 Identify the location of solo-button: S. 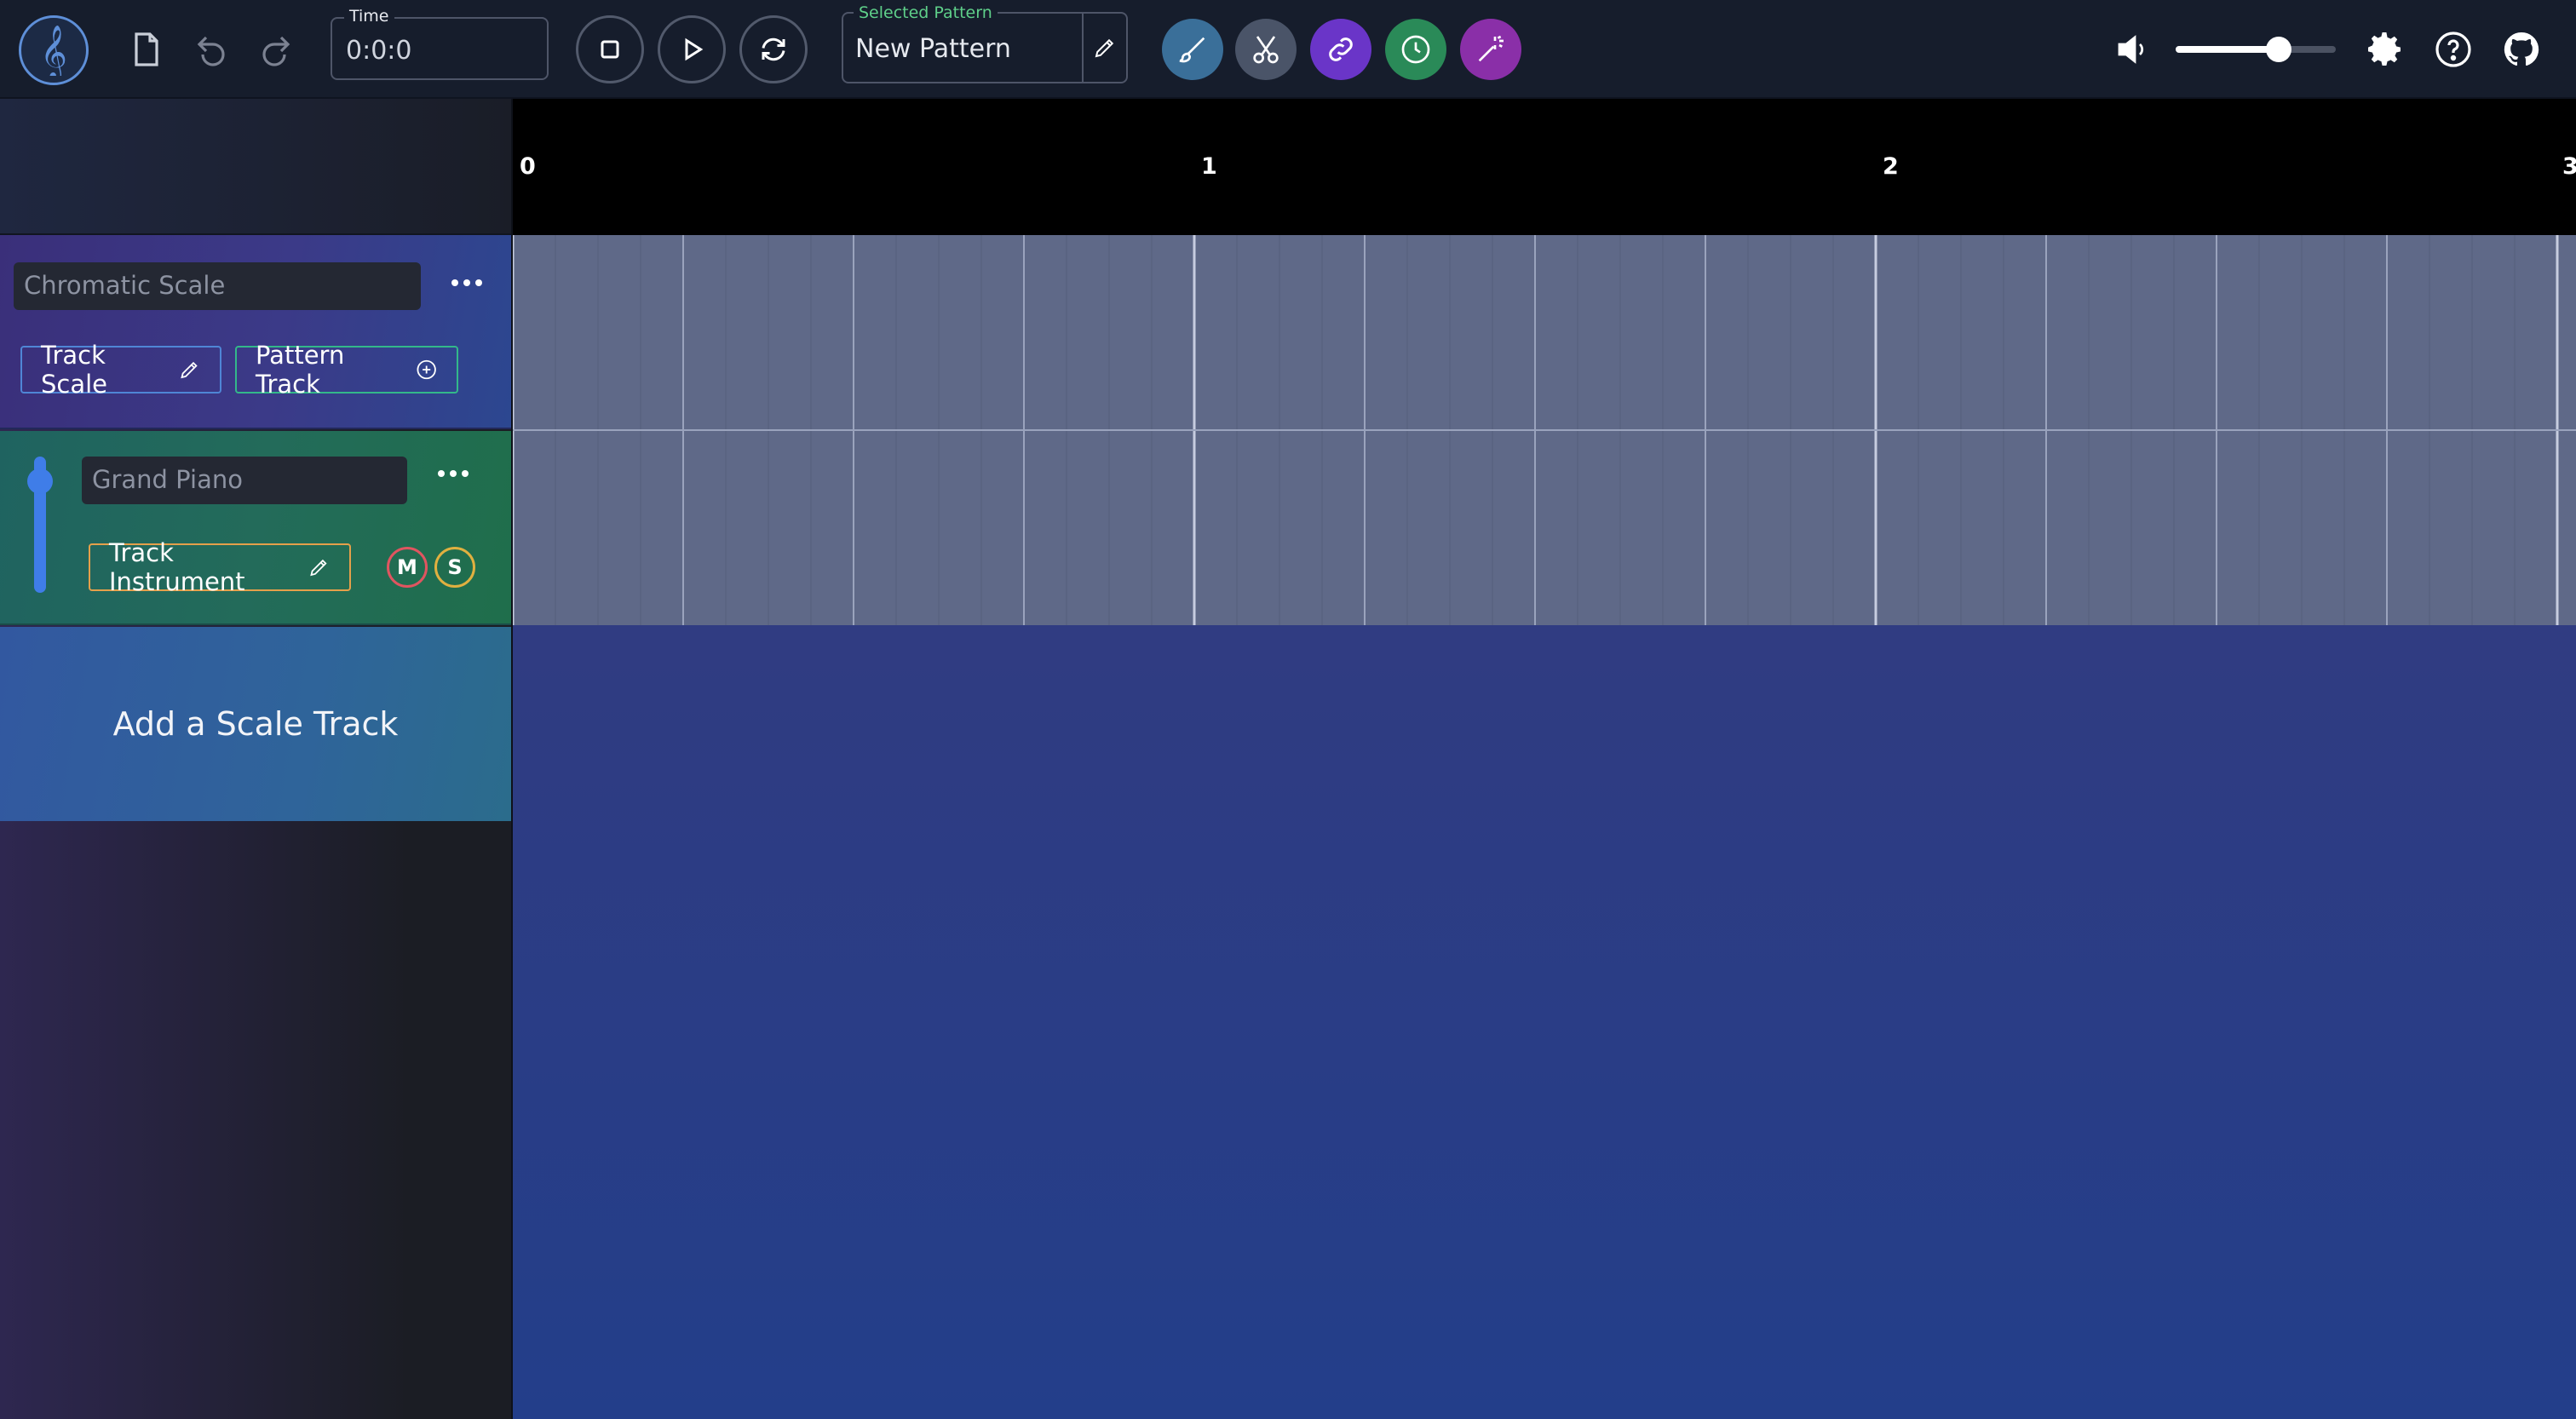
(455, 568).